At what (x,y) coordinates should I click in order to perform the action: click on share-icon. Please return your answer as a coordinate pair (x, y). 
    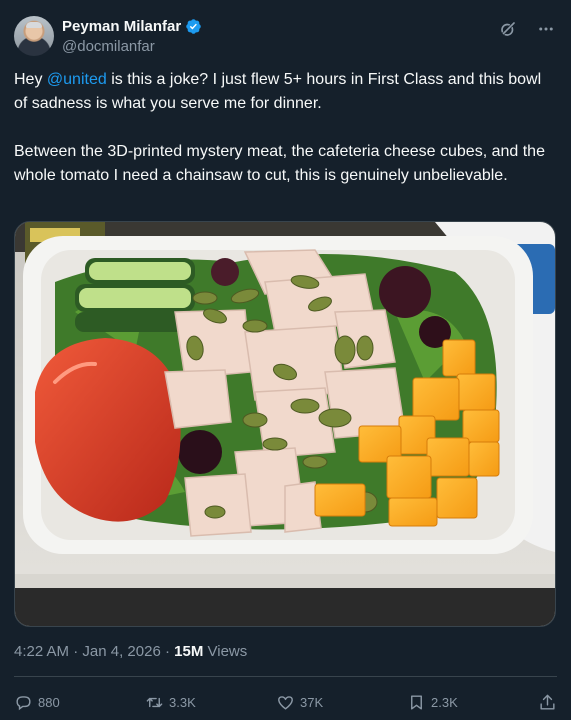
    Looking at the image, I should click on (547, 702).